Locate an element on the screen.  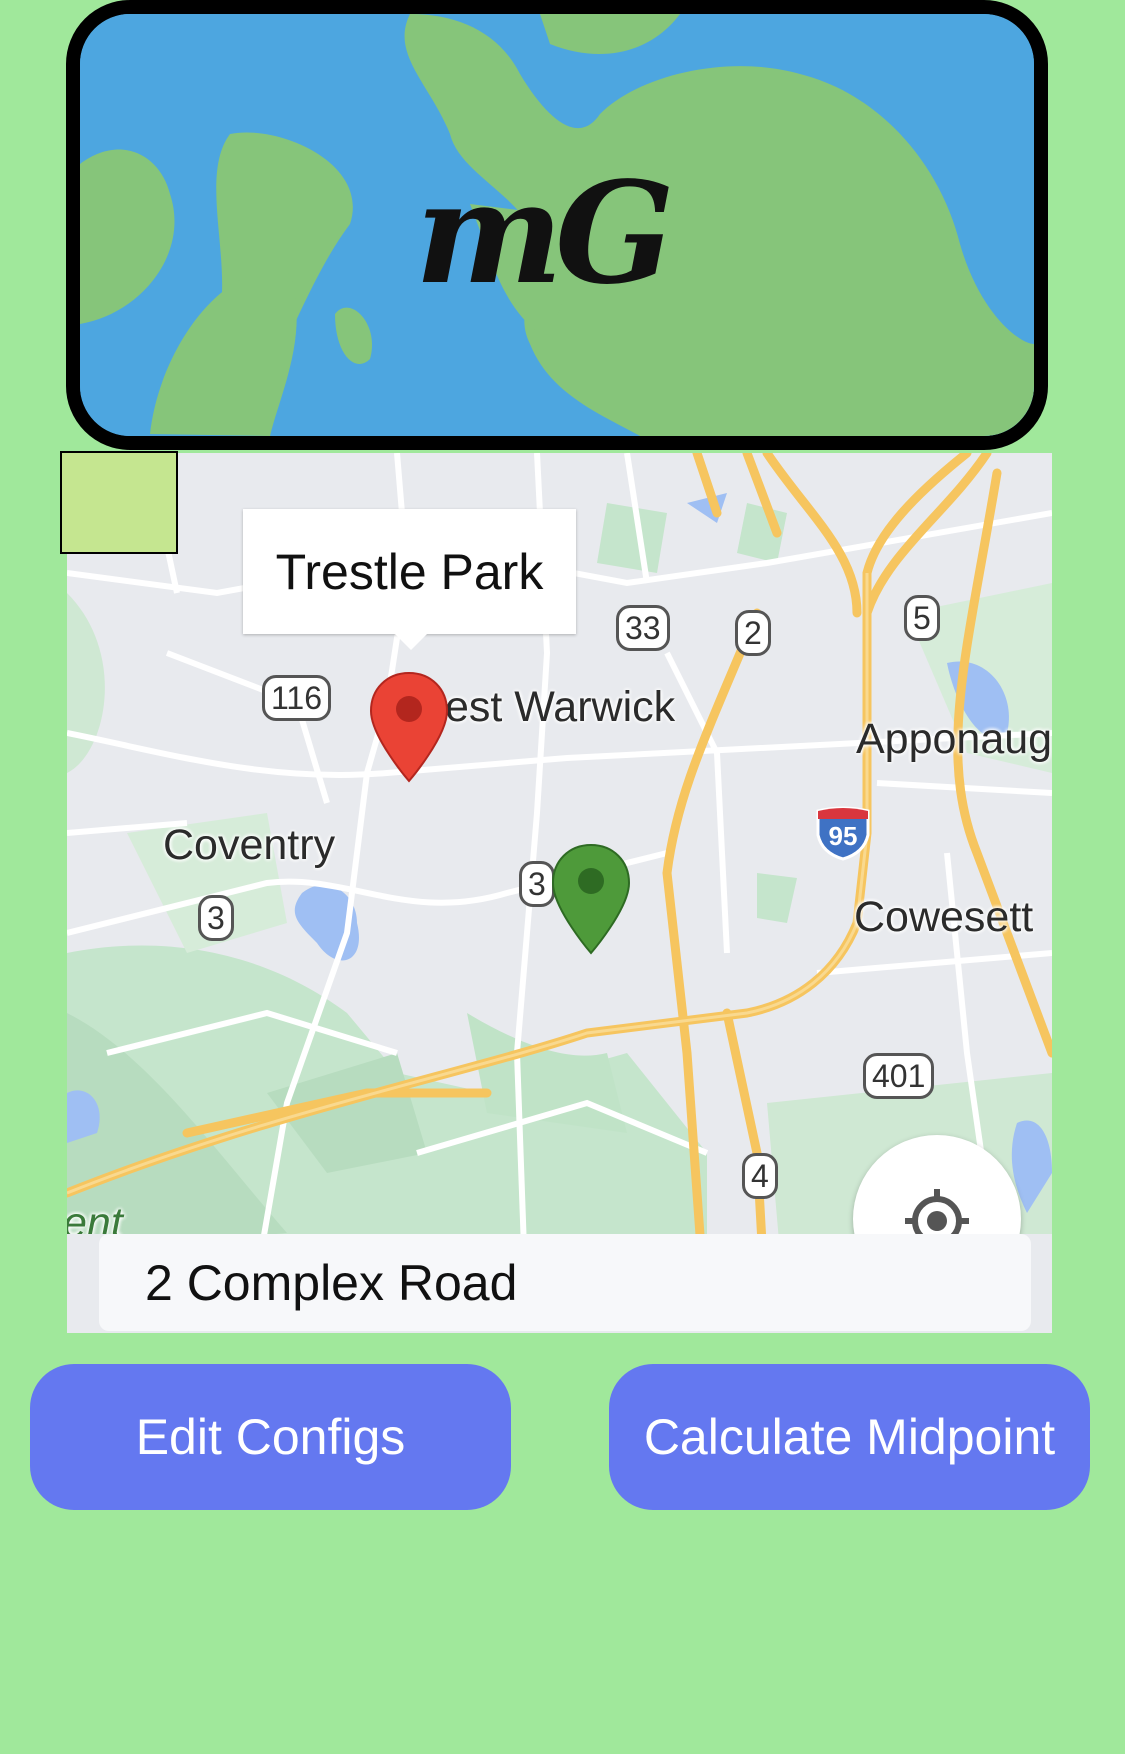
route-shield: 33 is located at coordinates (643, 628).